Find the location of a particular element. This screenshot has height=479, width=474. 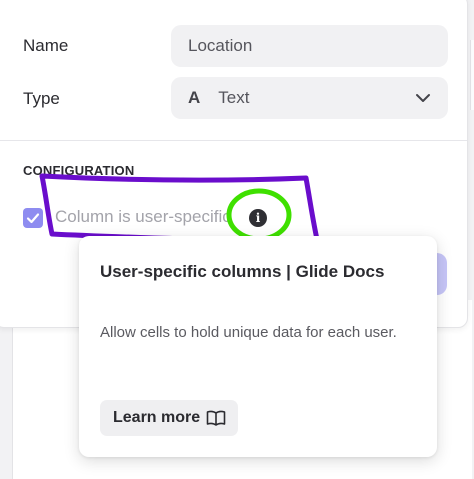

type-label: Type is located at coordinates (41, 98).